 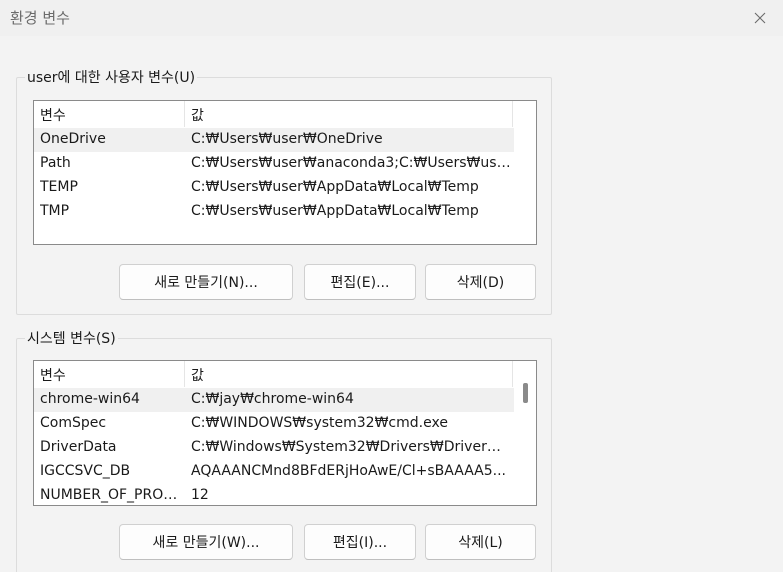 I want to click on scrollbar-thumb, so click(x=525, y=393).